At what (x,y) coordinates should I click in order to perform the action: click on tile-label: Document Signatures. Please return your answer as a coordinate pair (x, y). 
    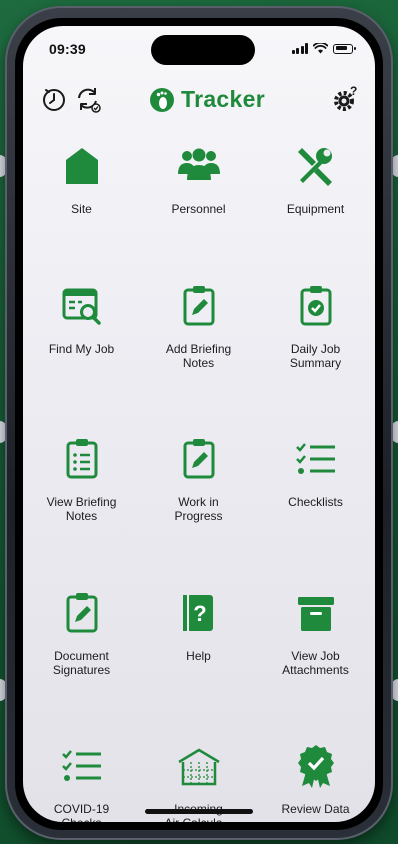
    Looking at the image, I should click on (81, 663).